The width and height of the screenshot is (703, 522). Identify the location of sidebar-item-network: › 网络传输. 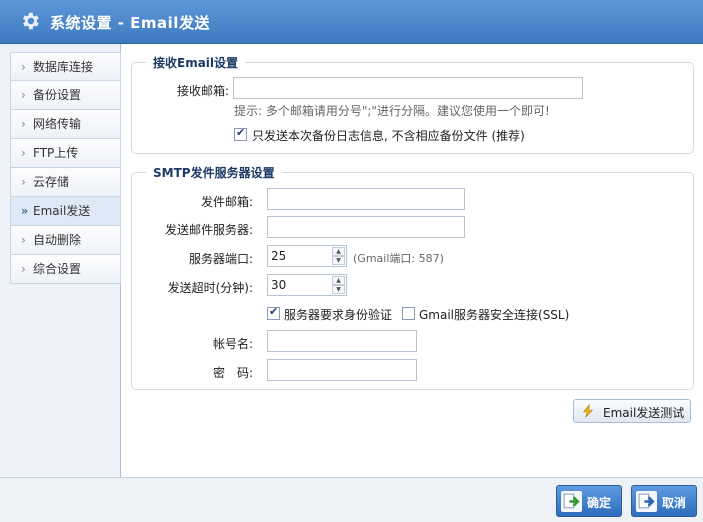
(65, 124).